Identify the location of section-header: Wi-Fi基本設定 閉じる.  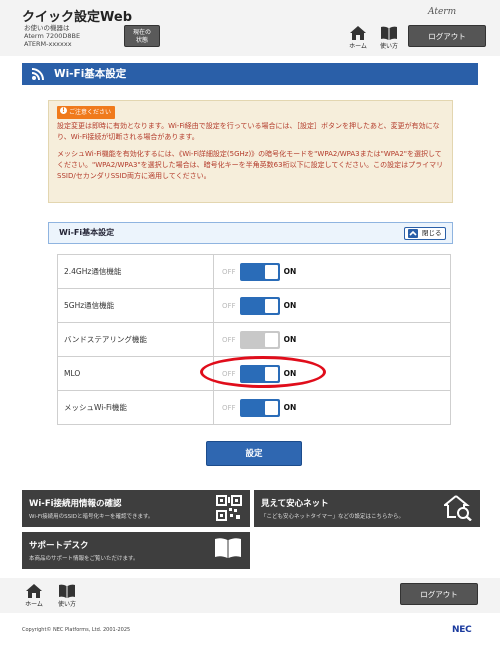
(250, 233).